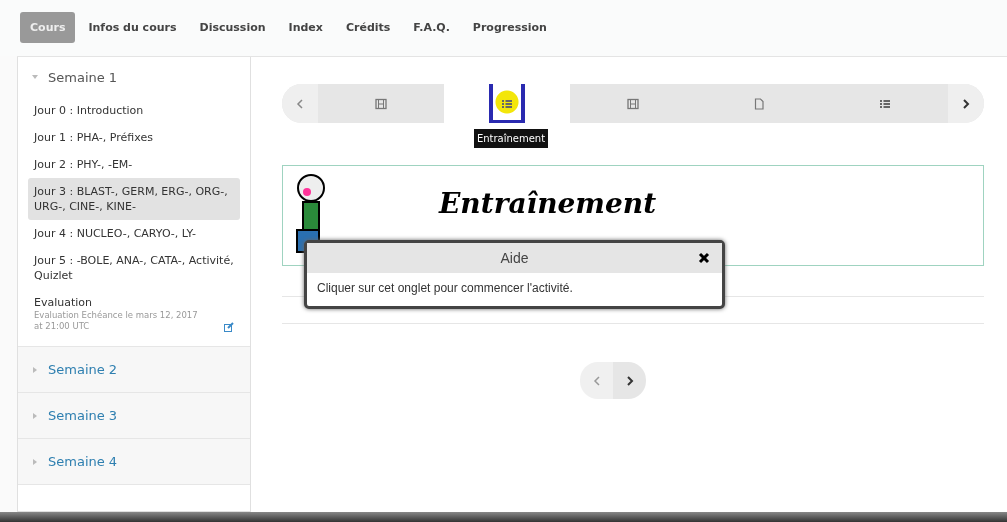  What do you see at coordinates (134, 233) in the screenshot?
I see `lesson-link: Jour 4 : NUCLEO-, CARYO-, LY-` at bounding box center [134, 233].